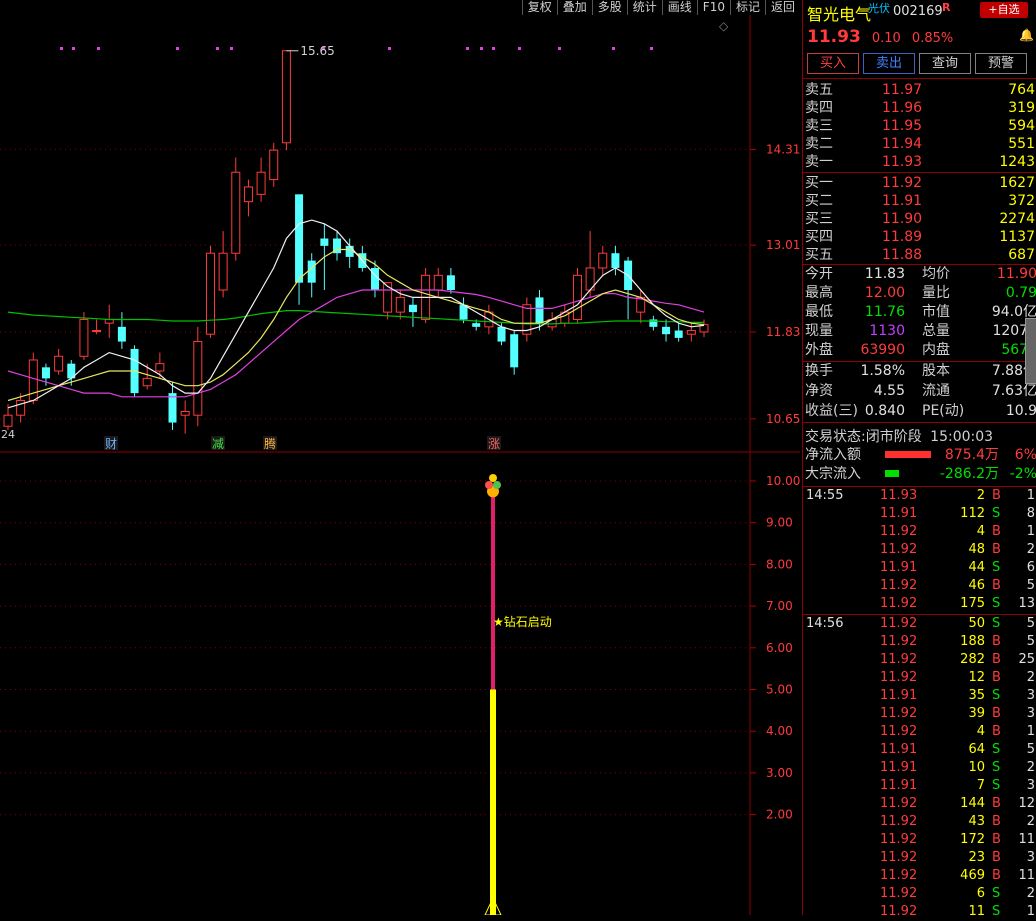 The image size is (1036, 921). Describe the element at coordinates (902, 219) in the screenshot. I see `bid-price: 11.90` at that location.